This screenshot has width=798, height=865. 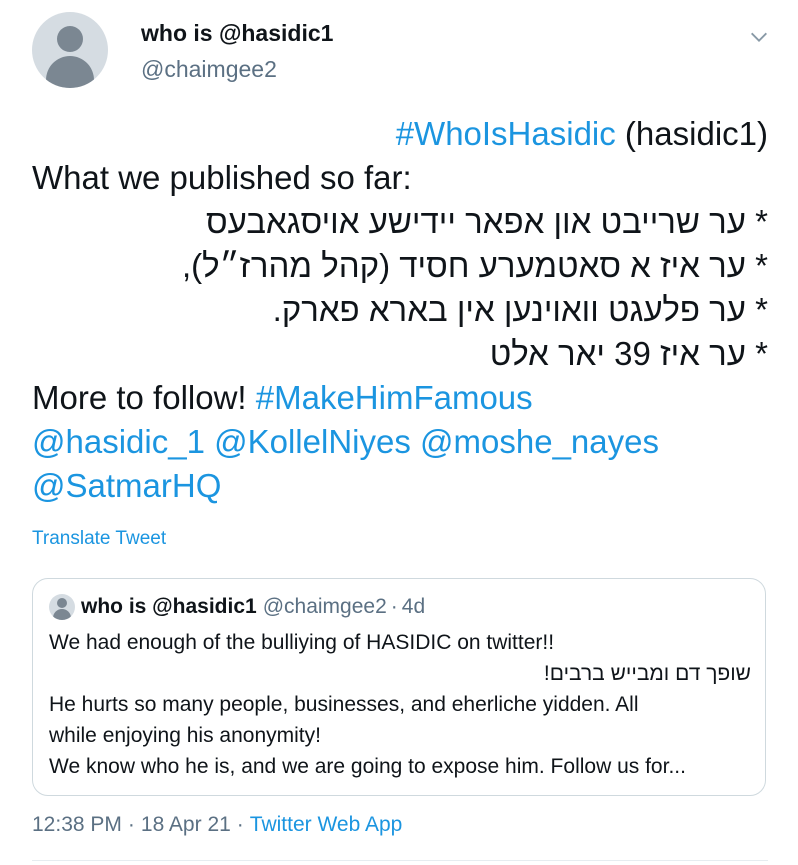 I want to click on mention-satmarhq: @SatmarHQ, so click(x=126, y=485).